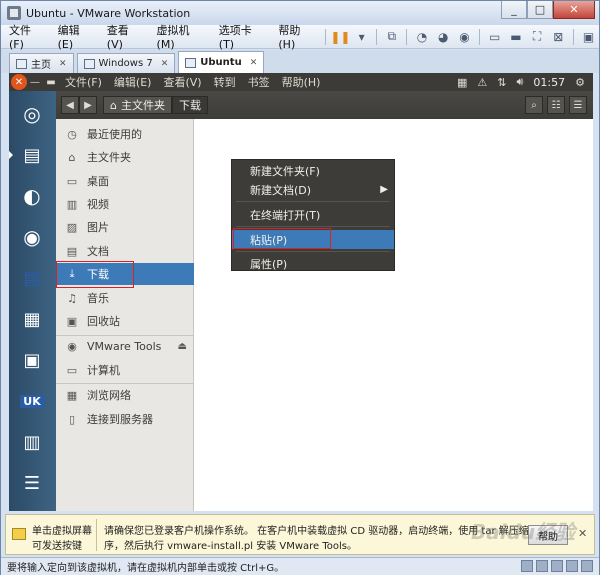 This screenshot has height=575, width=600. What do you see at coordinates (225, 82) in the screenshot?
I see `ubuntu-menu-go: 转到` at bounding box center [225, 82].